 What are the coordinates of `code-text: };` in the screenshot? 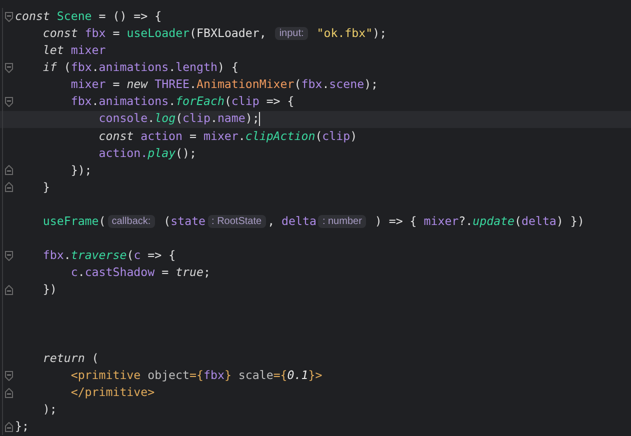 It's located at (22, 427).